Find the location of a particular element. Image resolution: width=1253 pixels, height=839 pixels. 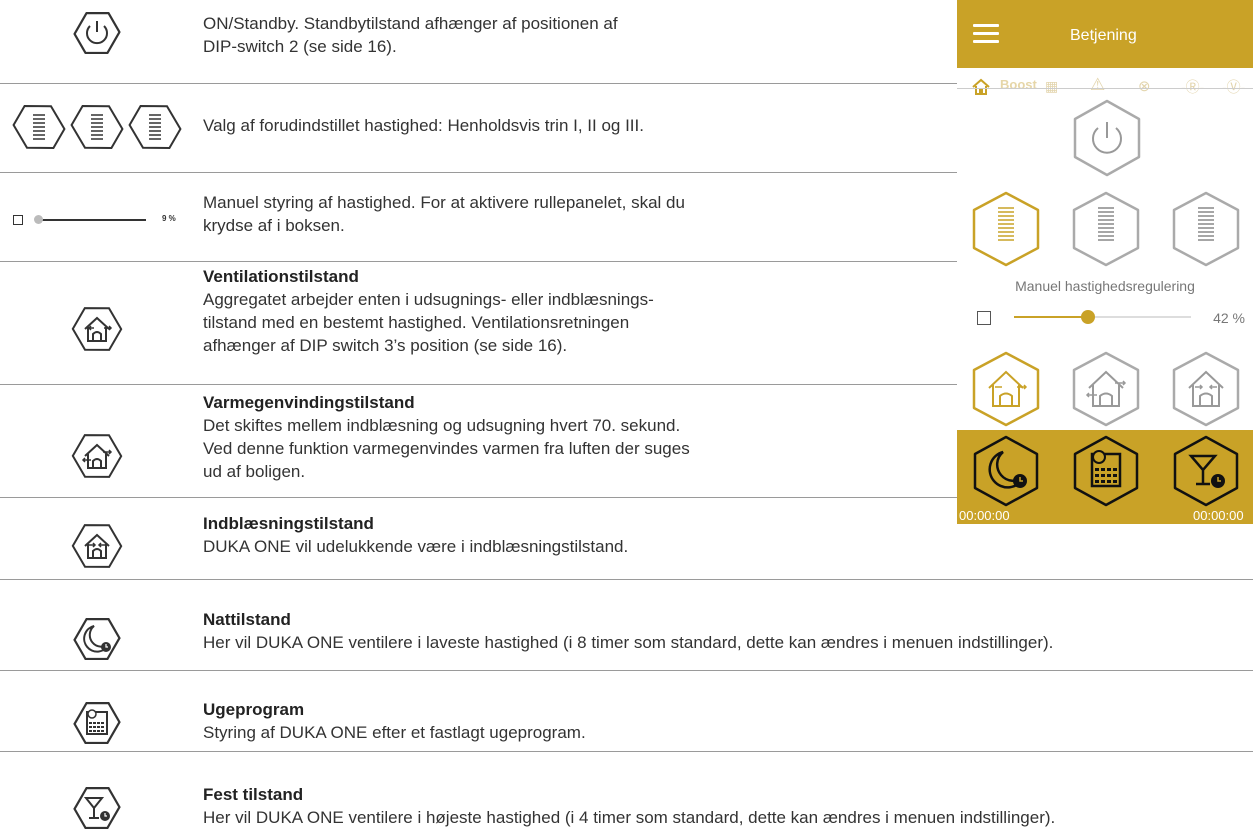

manual-speed-label: Manuel hastighedsregulering is located at coordinates (1105, 286).